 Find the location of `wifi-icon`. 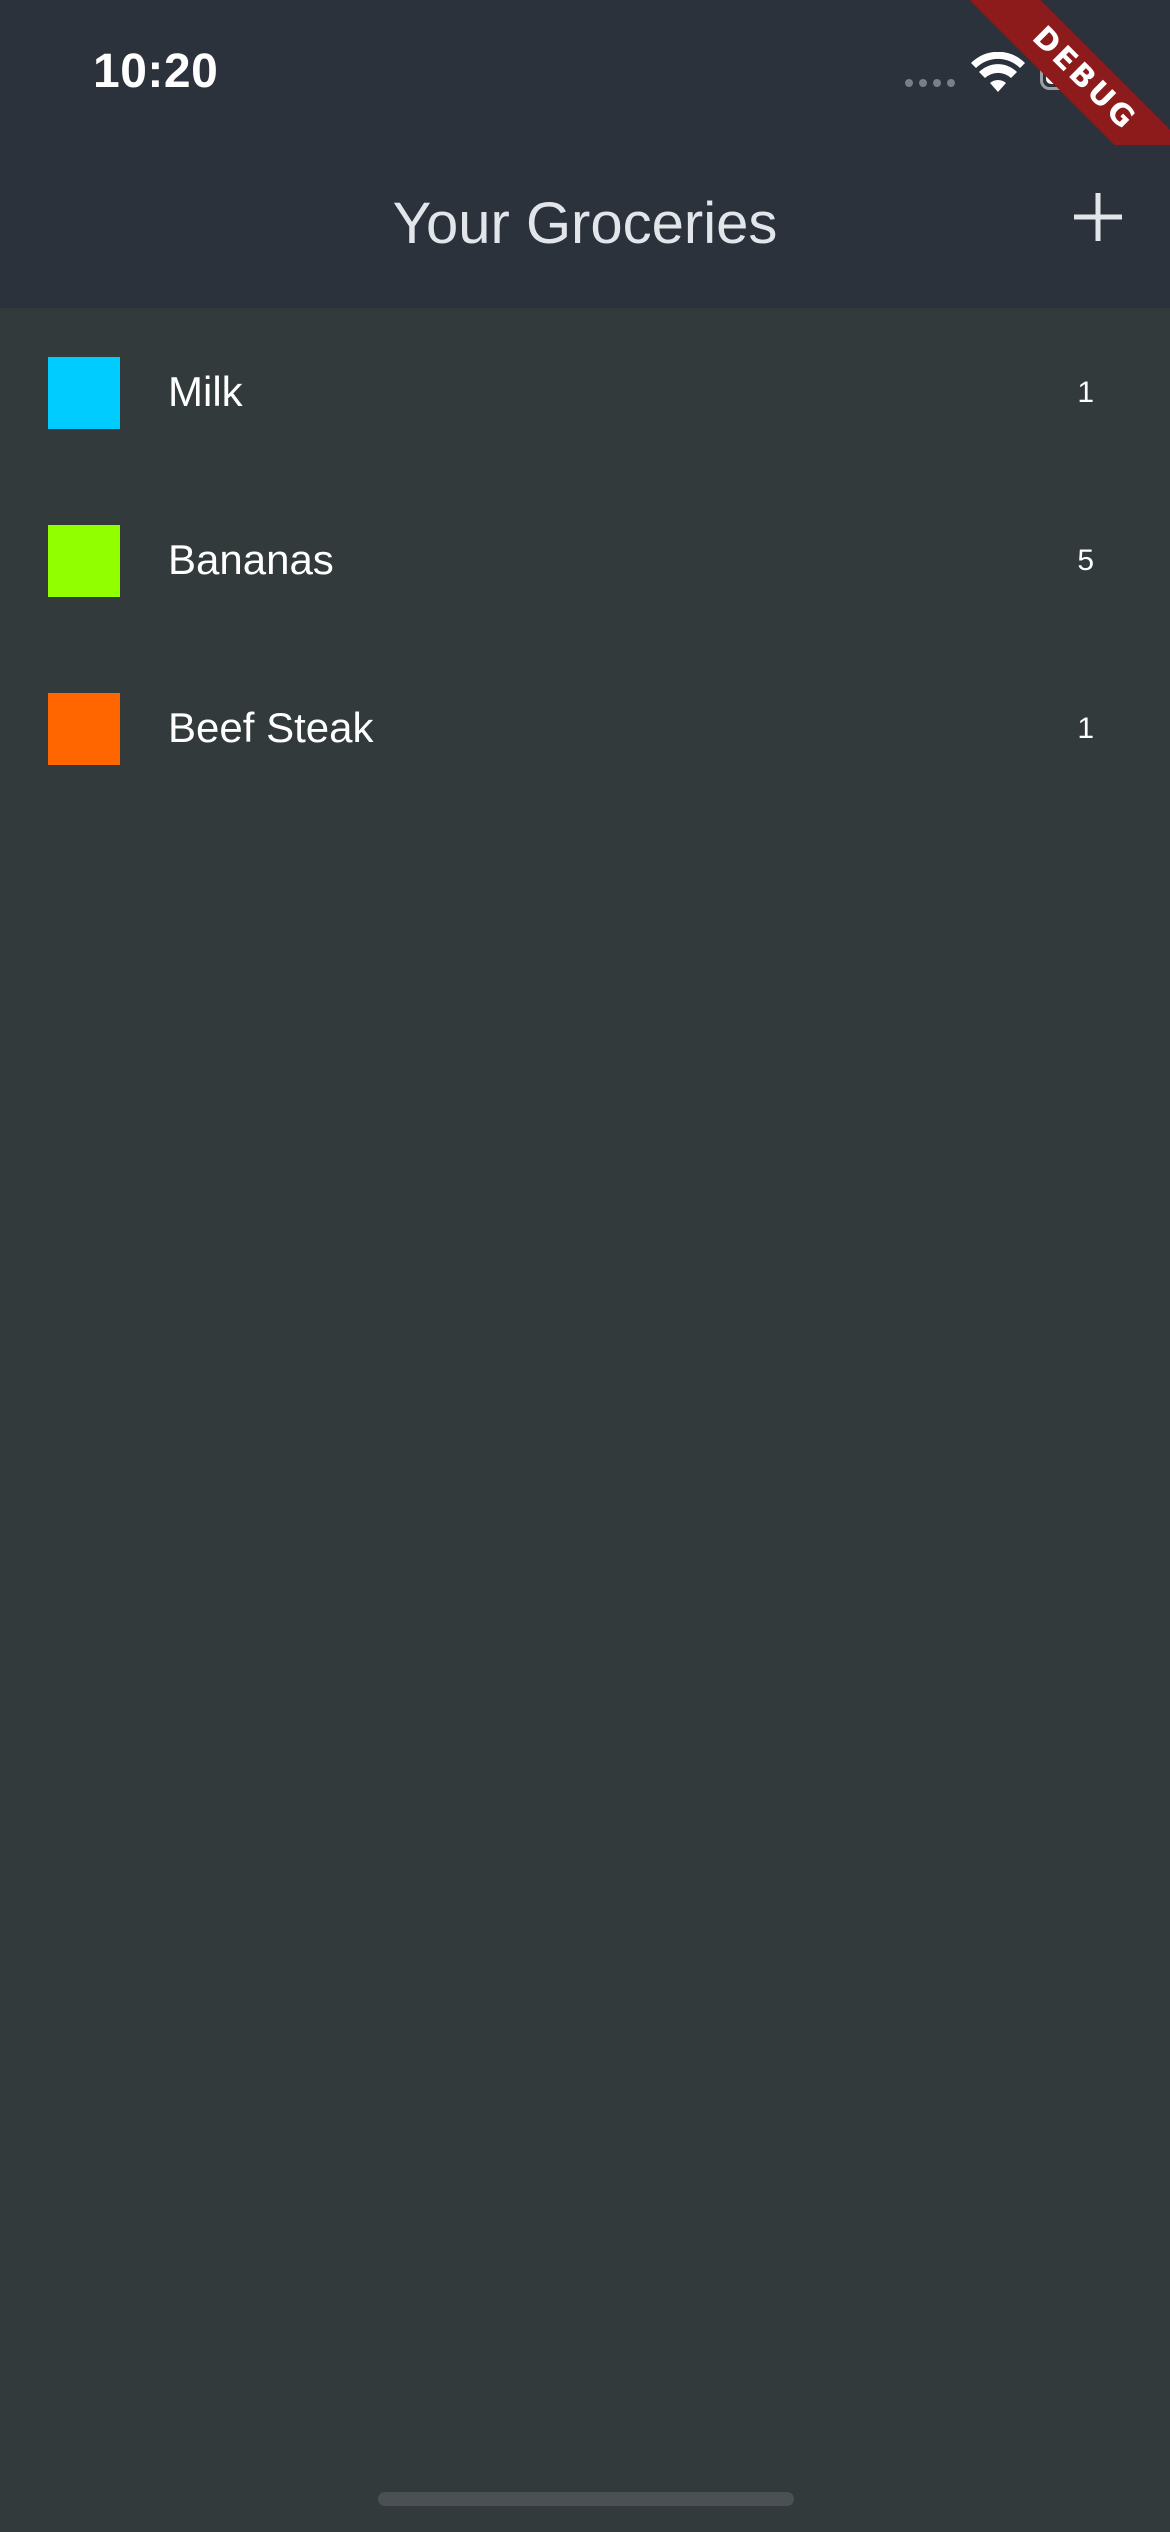

wifi-icon is located at coordinates (998, 72).